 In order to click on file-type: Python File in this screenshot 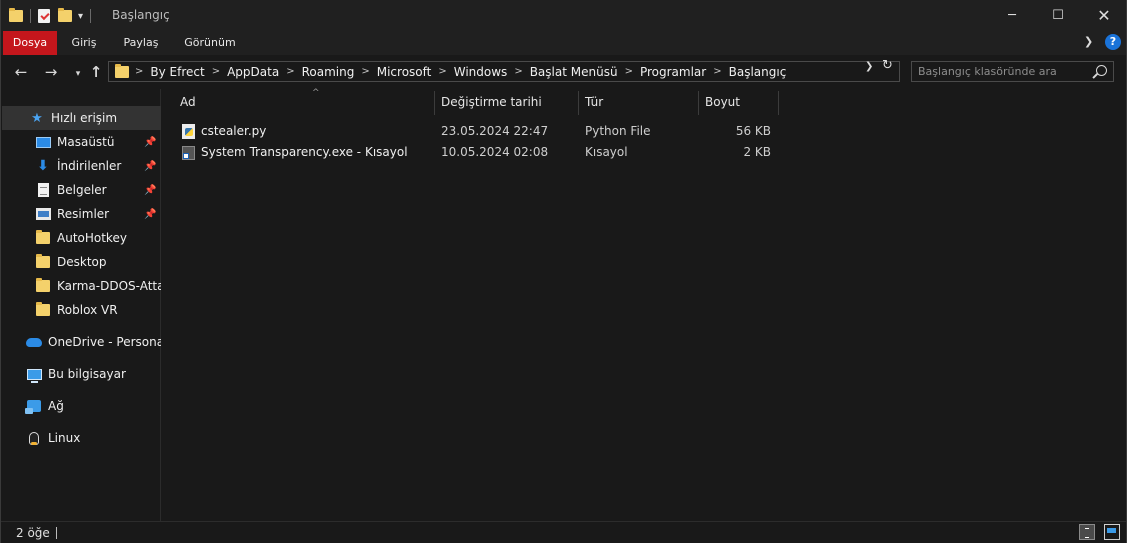, I will do `click(618, 131)`.